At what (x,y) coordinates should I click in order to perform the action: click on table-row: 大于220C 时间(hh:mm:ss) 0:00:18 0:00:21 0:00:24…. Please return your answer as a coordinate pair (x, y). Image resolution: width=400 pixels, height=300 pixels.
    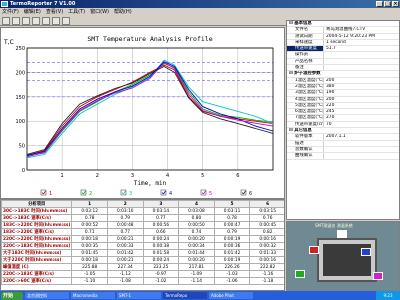
    Looking at the image, I should click on (142, 260).